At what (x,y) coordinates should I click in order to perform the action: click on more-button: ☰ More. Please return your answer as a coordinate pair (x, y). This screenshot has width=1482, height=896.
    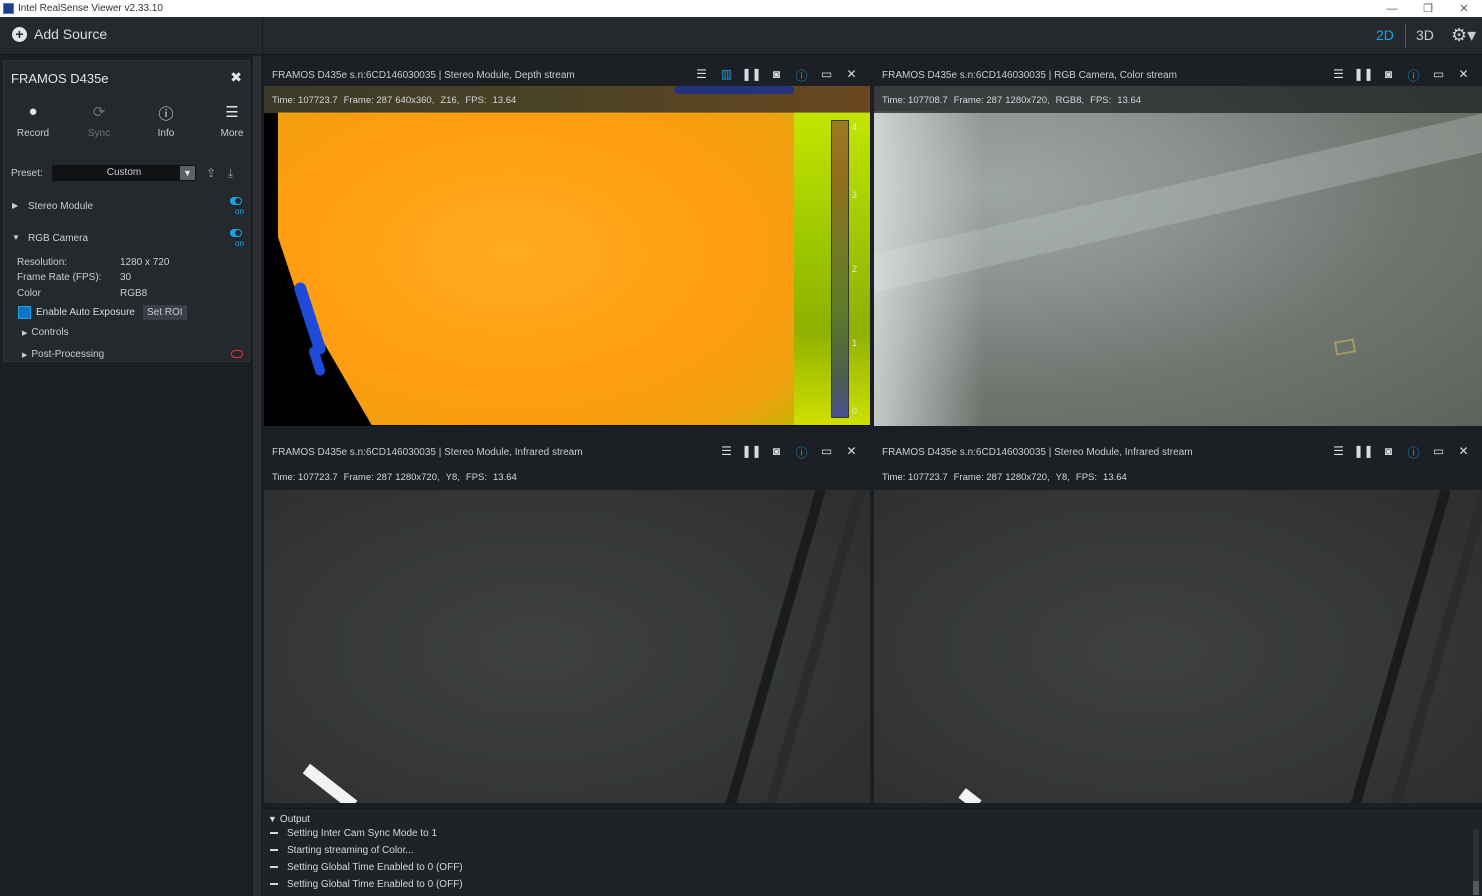
    Looking at the image, I should click on (232, 121).